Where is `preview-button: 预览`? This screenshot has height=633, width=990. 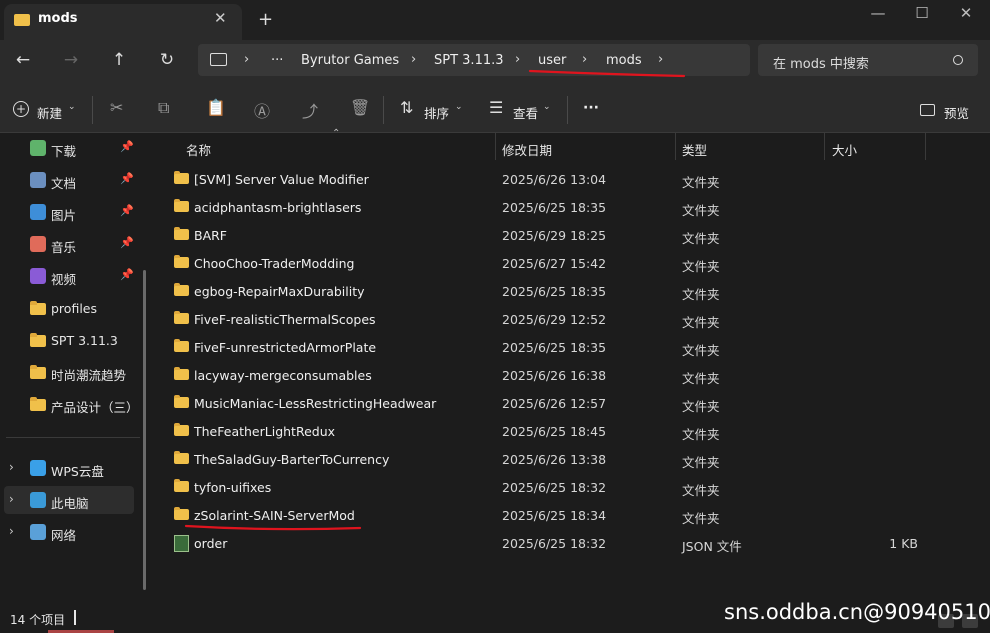
preview-button: 预览 is located at coordinates (956, 112).